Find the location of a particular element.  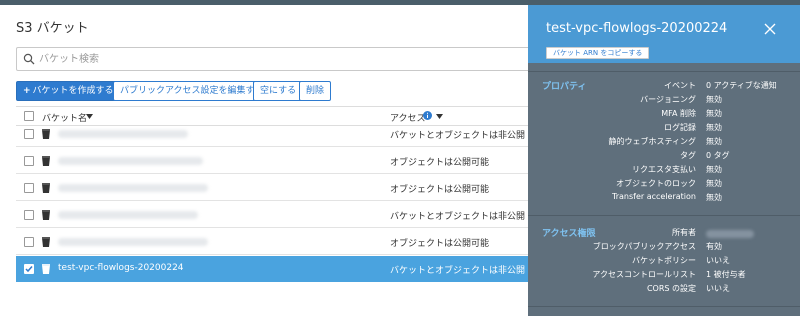

info-icon is located at coordinates (427, 115).